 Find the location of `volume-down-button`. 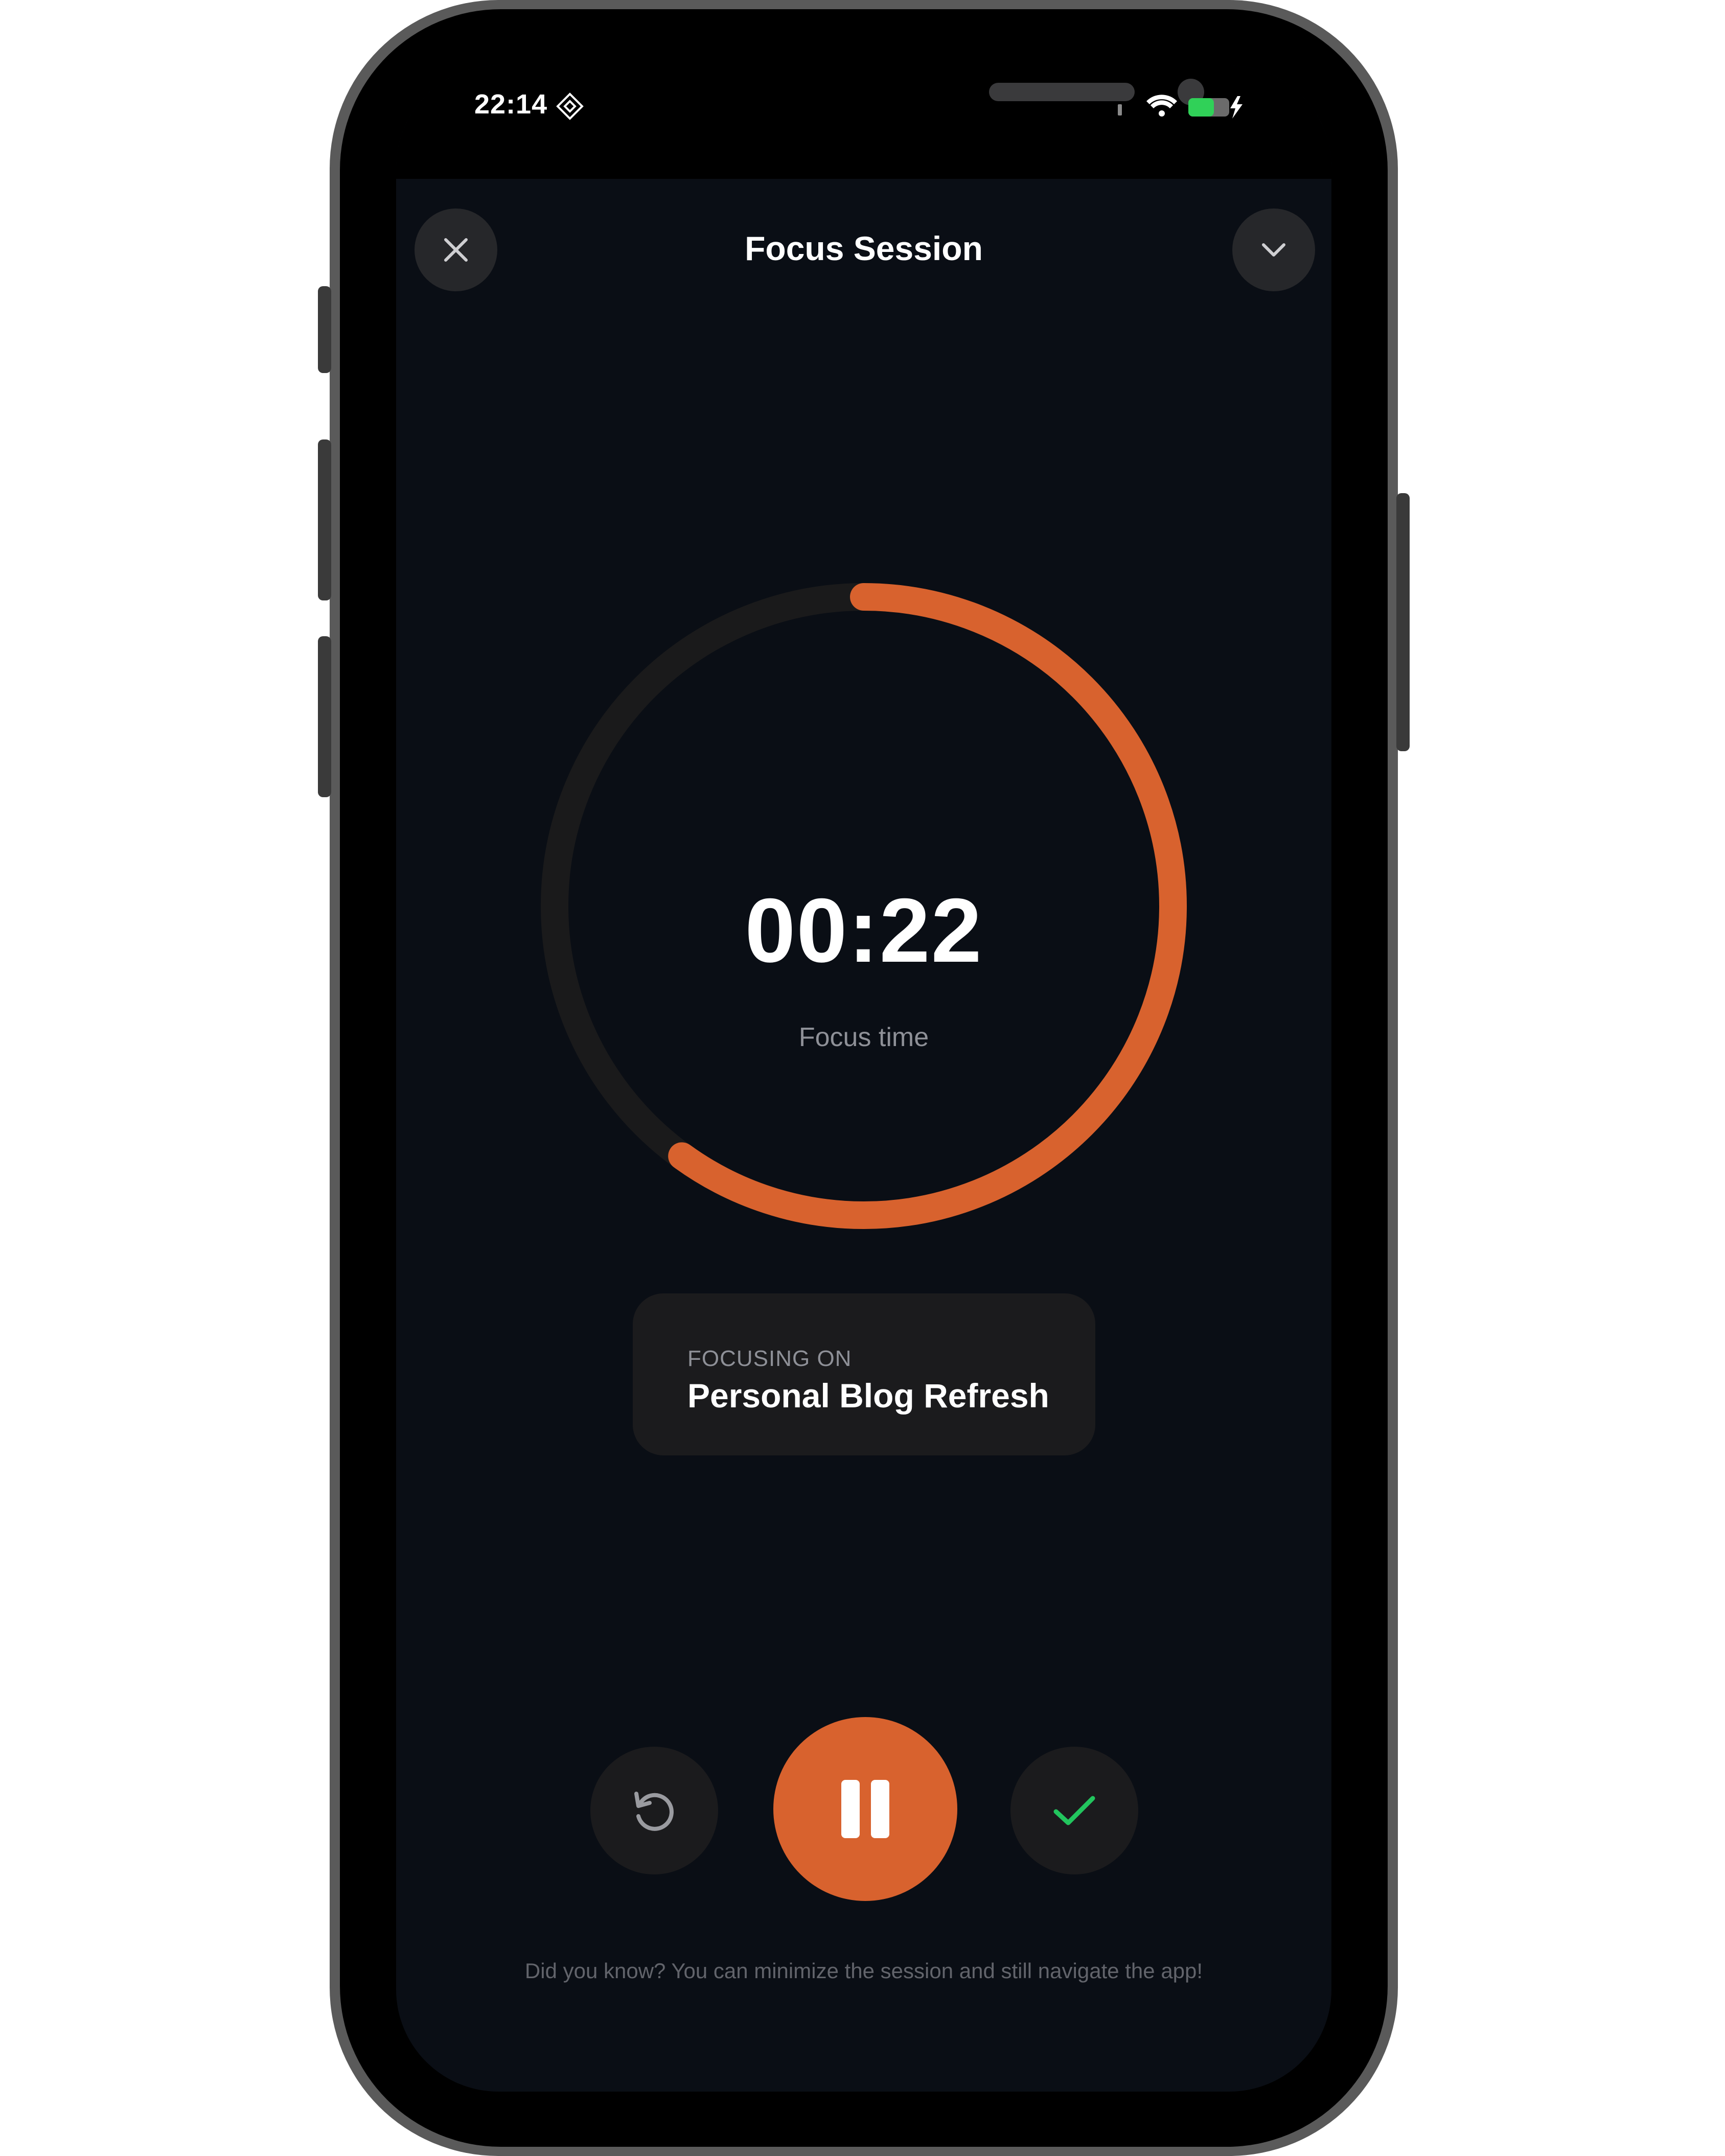

volume-down-button is located at coordinates (324, 716).